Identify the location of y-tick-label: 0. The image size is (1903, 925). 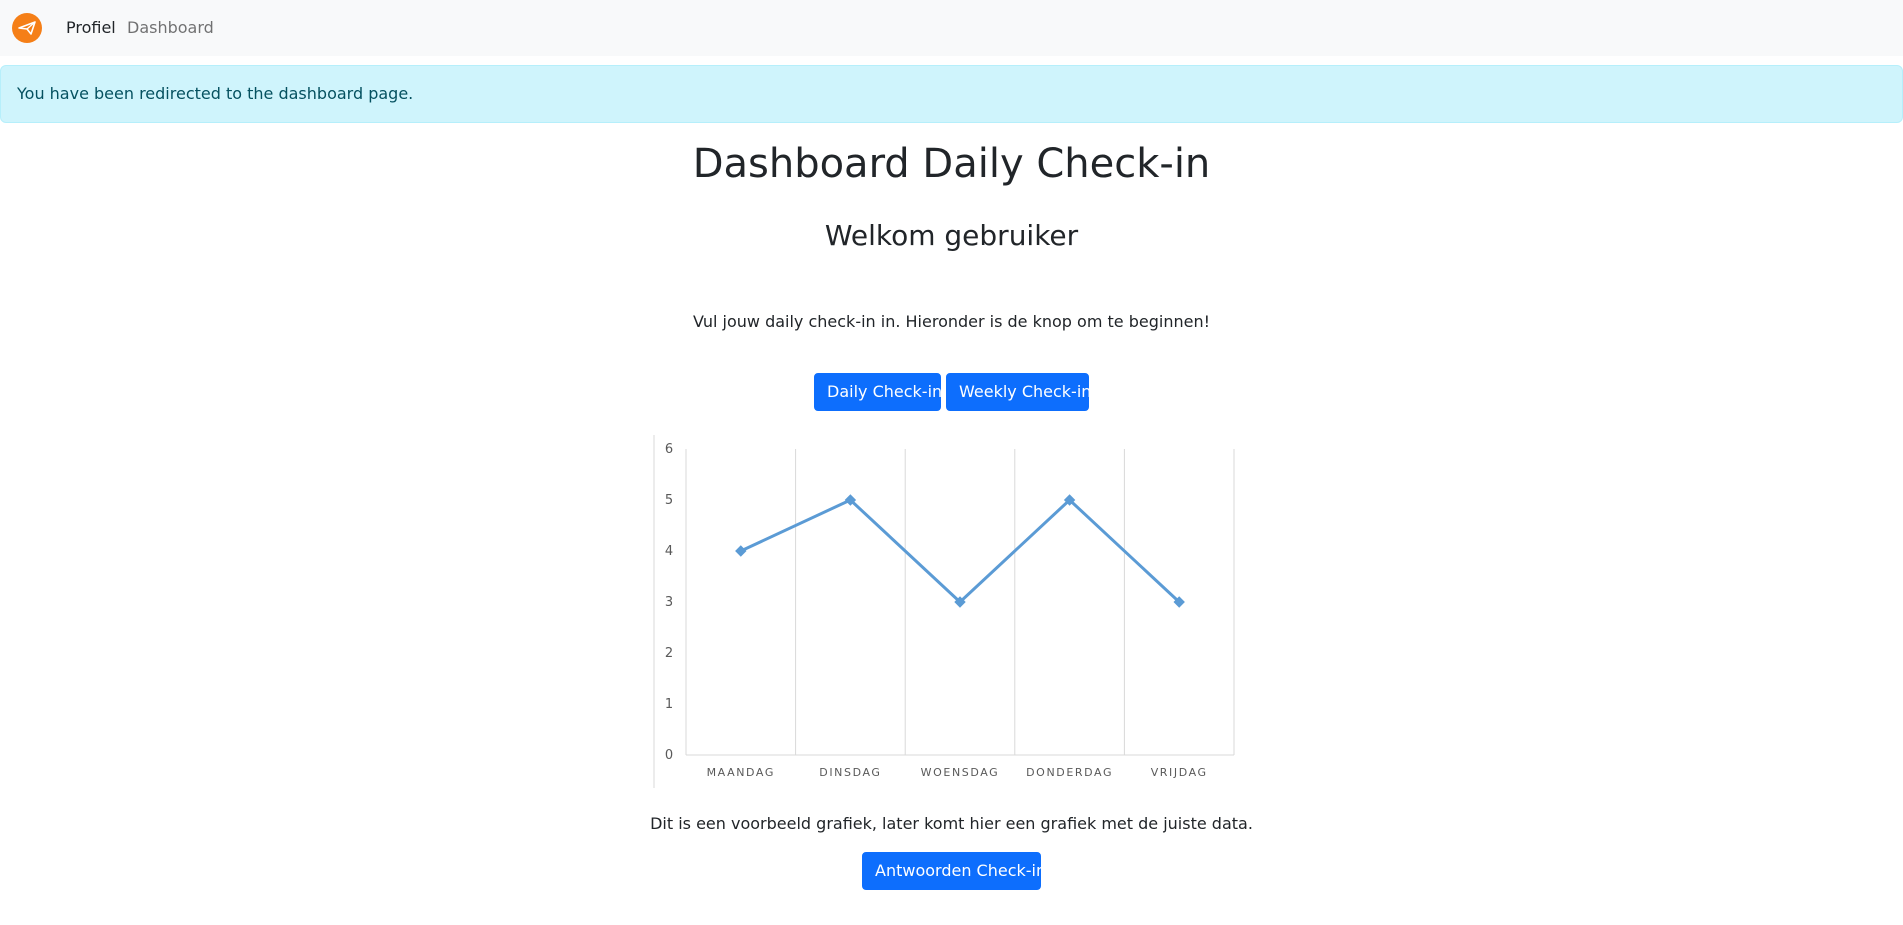
(669, 755).